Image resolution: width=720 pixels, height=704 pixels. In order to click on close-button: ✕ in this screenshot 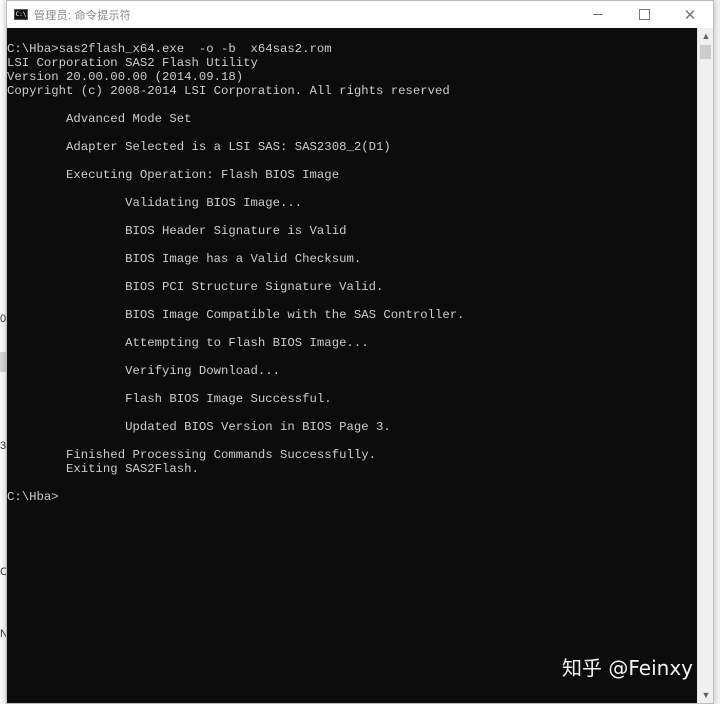, I will do `click(690, 14)`.